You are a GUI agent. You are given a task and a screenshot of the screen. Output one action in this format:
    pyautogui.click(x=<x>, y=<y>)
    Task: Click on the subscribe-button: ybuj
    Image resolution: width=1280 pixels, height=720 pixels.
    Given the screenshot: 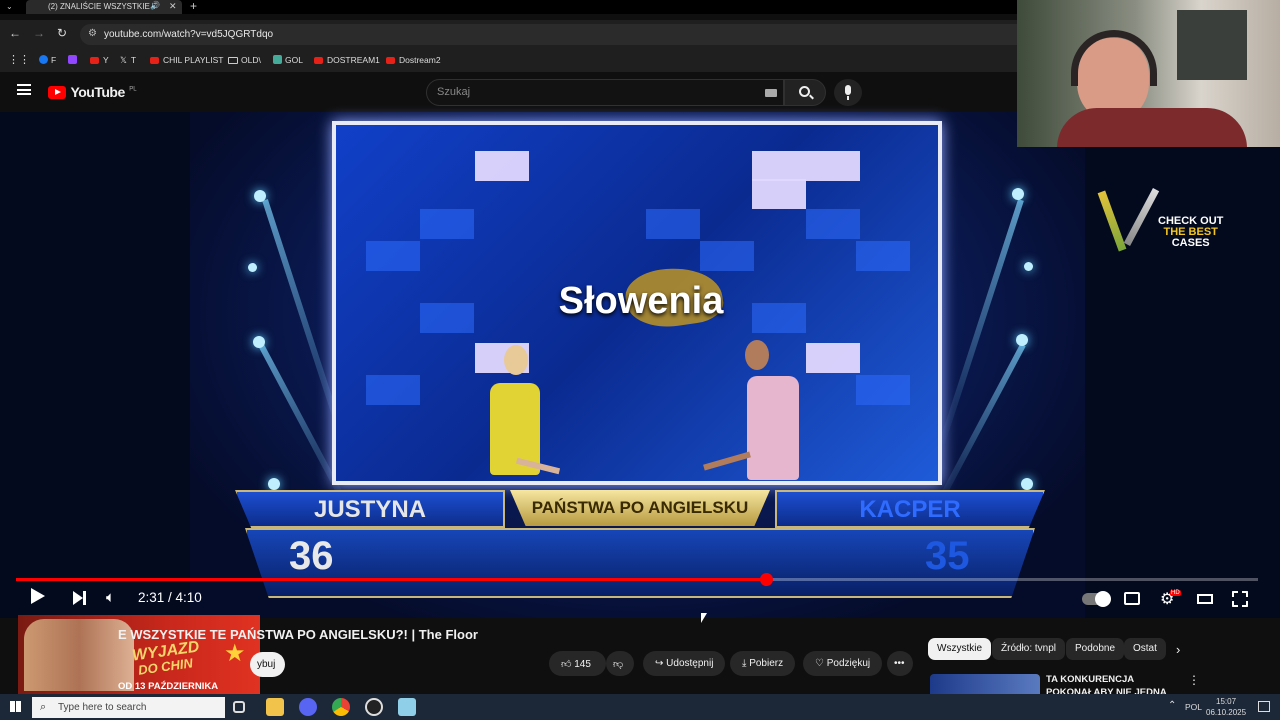 What is the action you would take?
    pyautogui.click(x=268, y=664)
    